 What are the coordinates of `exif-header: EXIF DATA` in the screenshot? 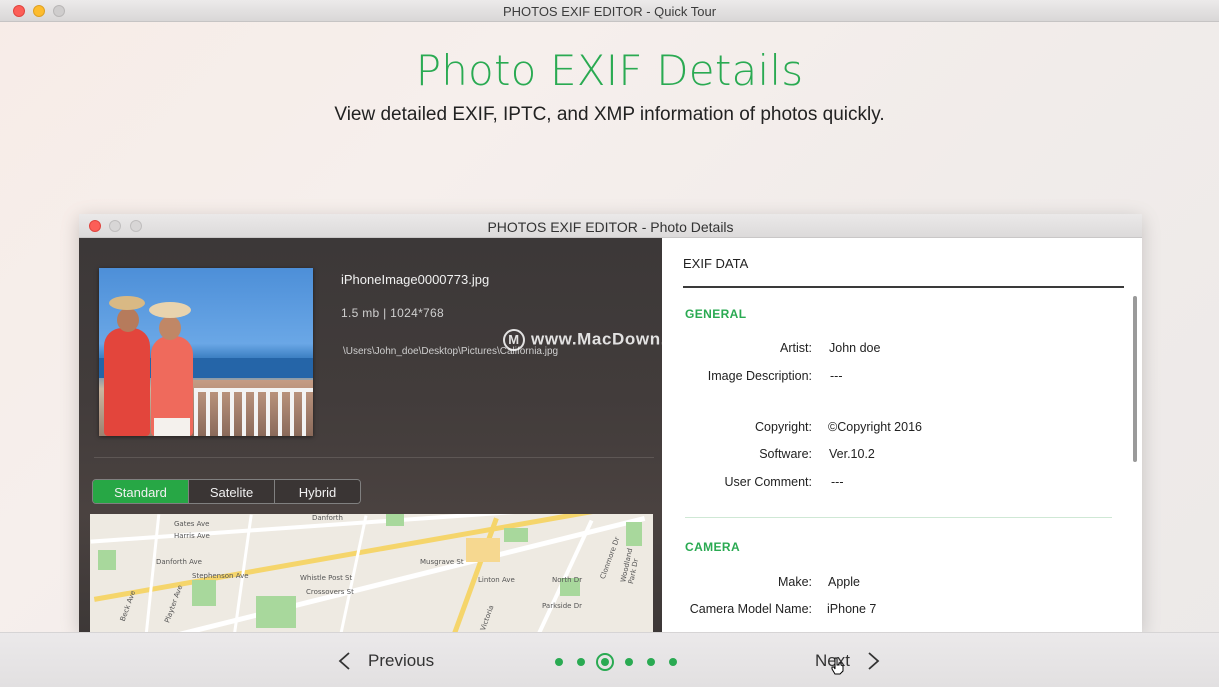 It's located at (716, 263).